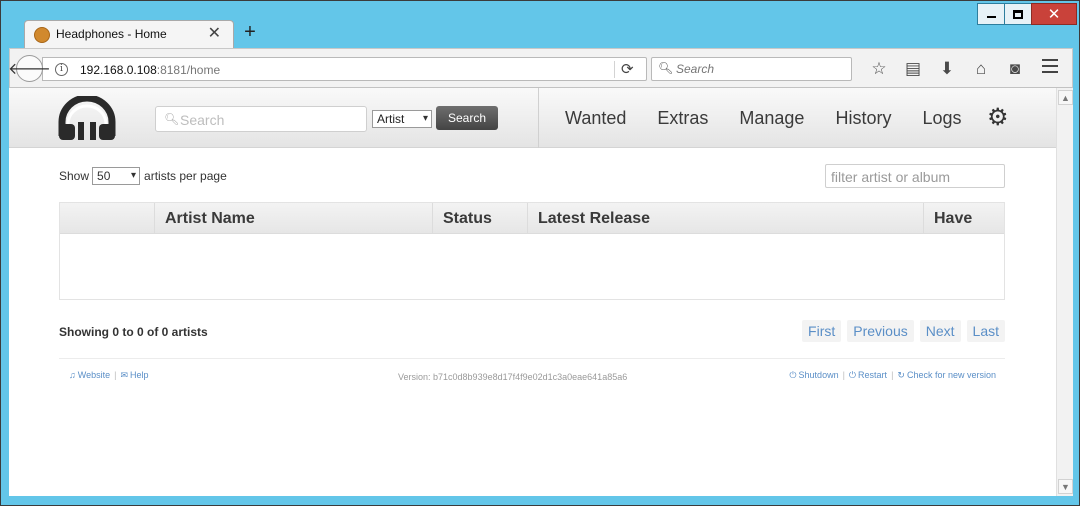 This screenshot has height=506, width=1080. What do you see at coordinates (991, 14) in the screenshot?
I see `minimize-button` at bounding box center [991, 14].